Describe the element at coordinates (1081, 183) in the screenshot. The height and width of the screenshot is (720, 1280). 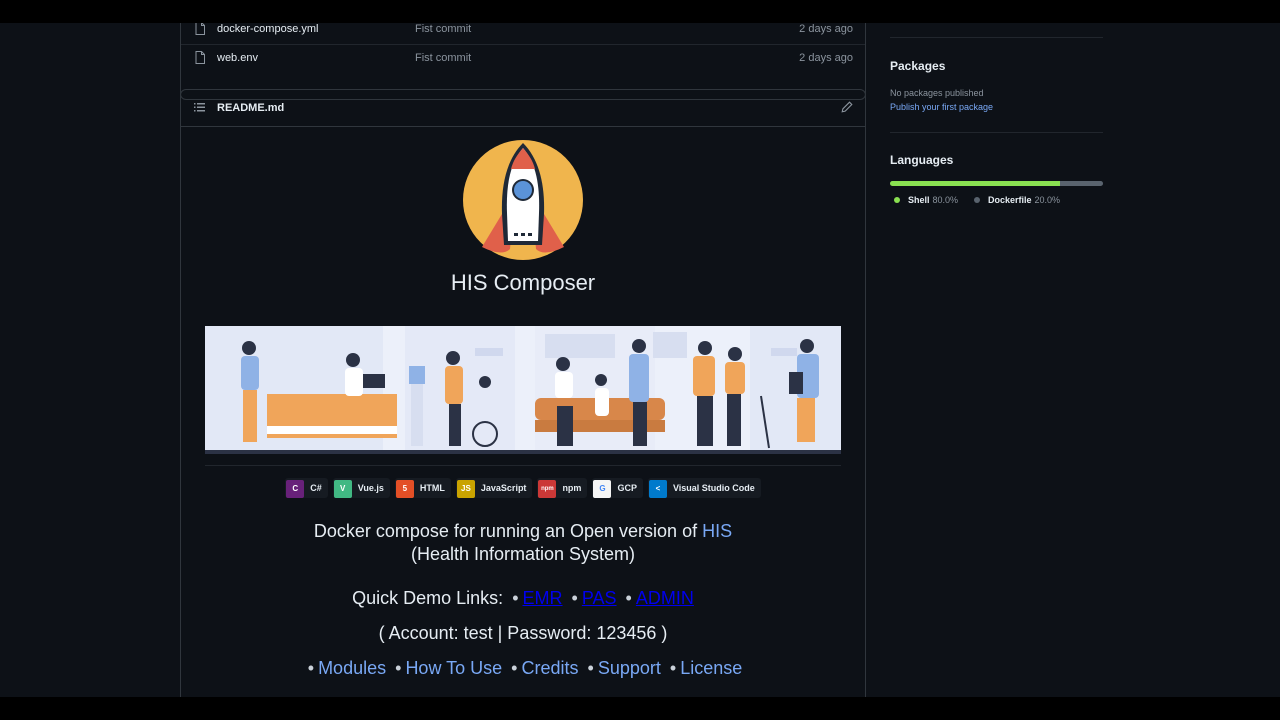
I see `language-bar-dockerfile` at that location.